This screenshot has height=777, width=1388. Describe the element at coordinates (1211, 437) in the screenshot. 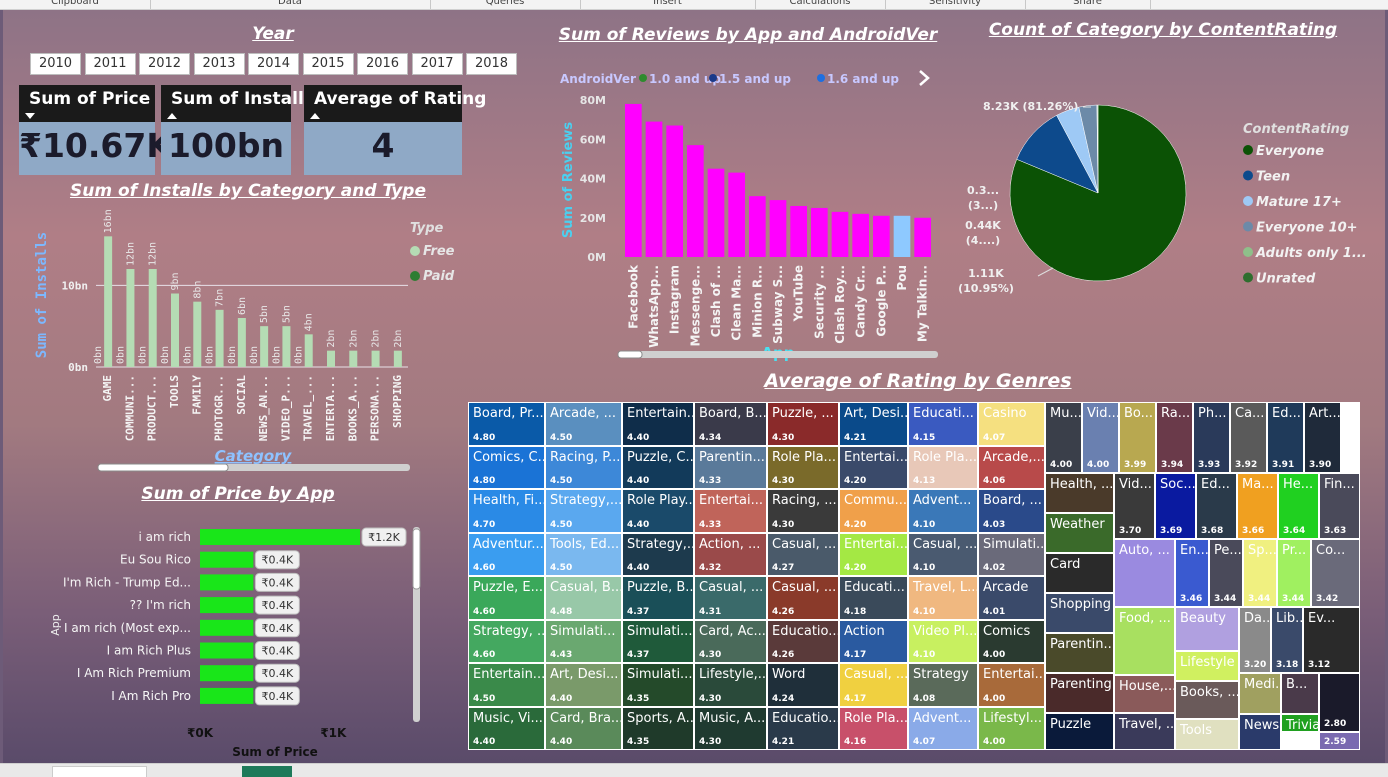

I see `treemap-cell: Ph... 3.93` at that location.